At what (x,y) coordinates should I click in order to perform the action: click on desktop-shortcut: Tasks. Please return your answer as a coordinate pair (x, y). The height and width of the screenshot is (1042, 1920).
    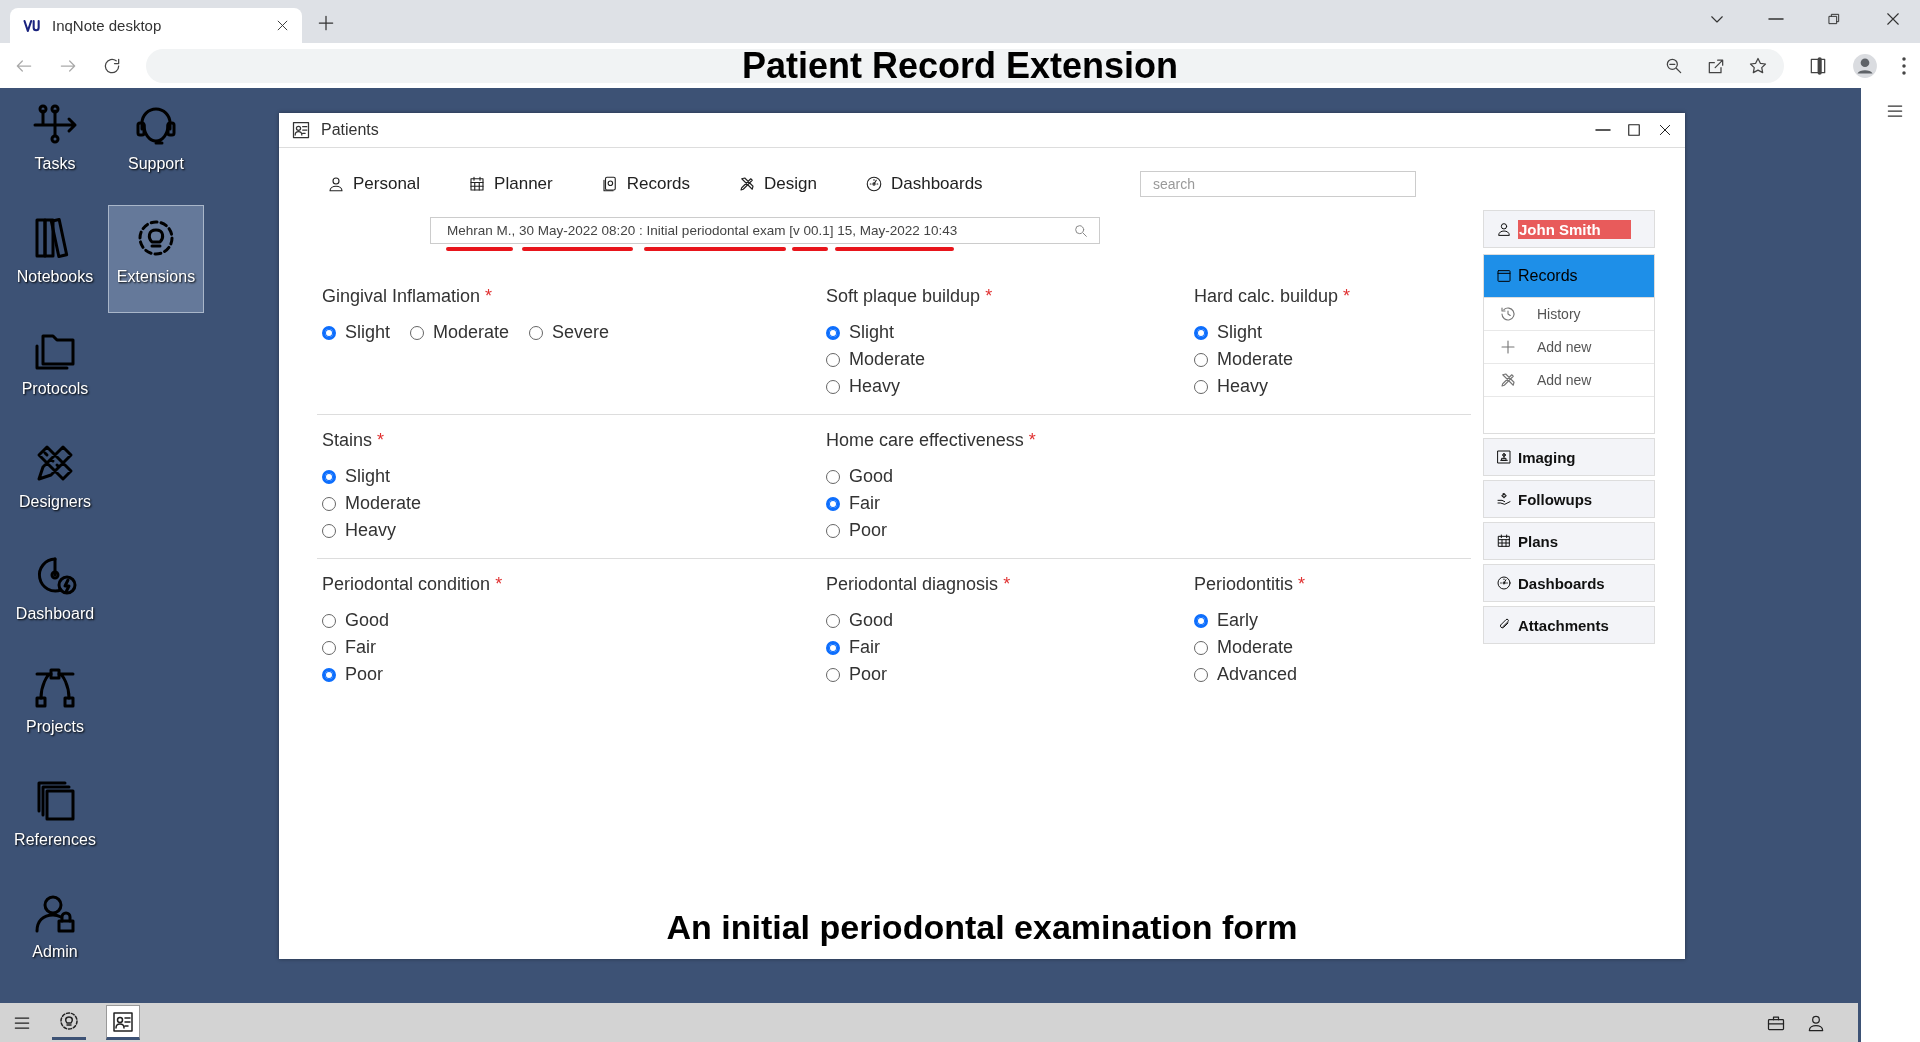
    Looking at the image, I should click on (55, 146).